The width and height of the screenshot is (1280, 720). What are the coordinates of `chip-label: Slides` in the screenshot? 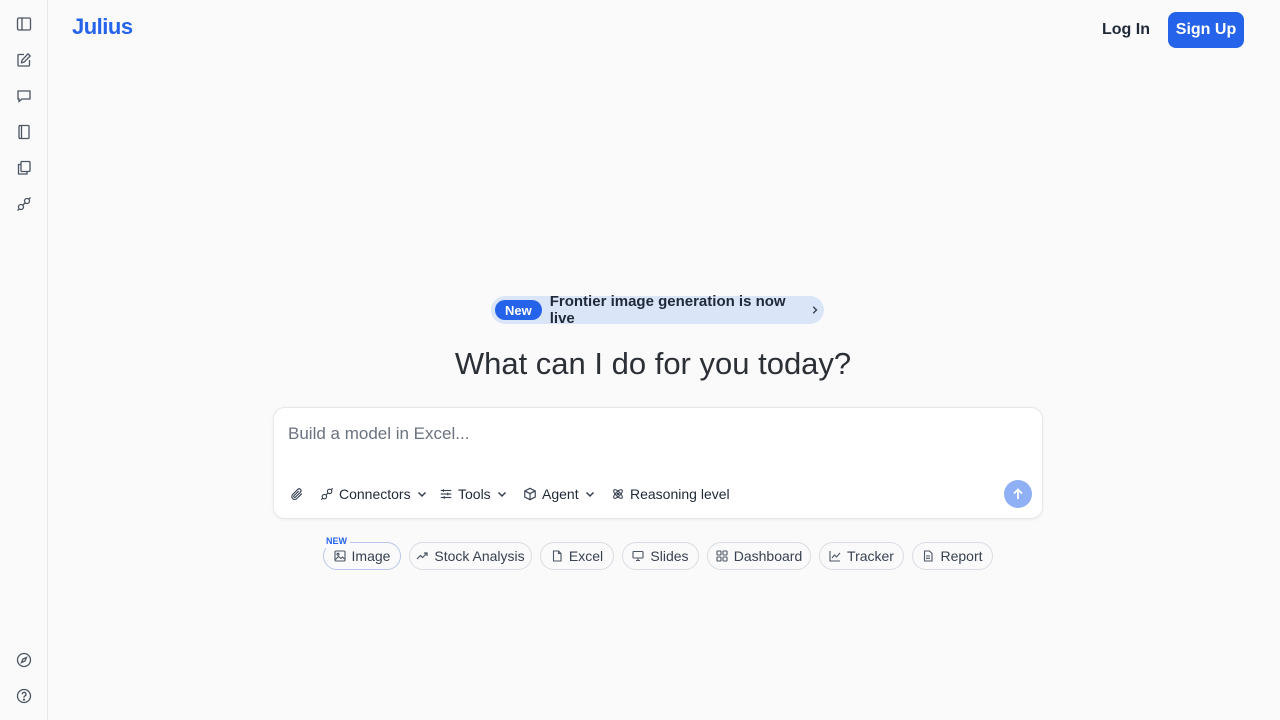 It's located at (669, 556).